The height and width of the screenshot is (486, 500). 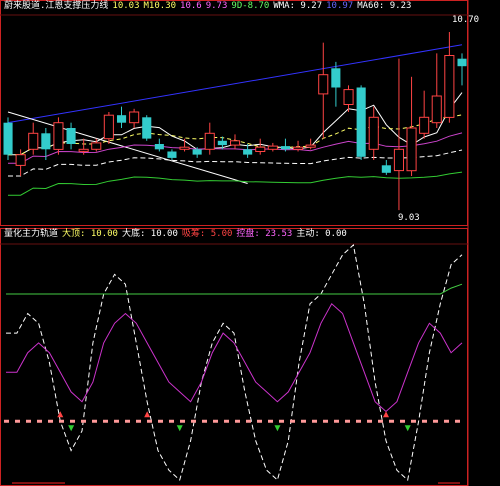 What do you see at coordinates (298, 6) in the screenshot?
I see `price-header-item: WMA: 9.27` at bounding box center [298, 6].